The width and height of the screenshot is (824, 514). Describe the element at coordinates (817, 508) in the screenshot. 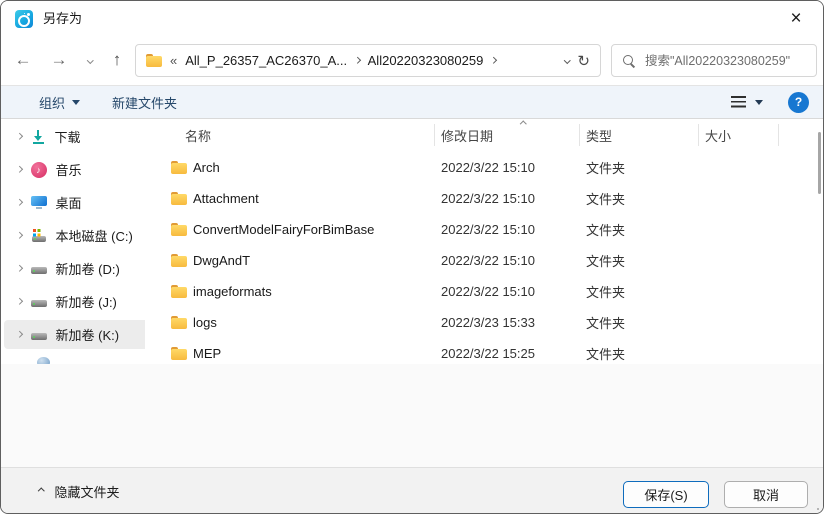

I see `resize-grip` at that location.